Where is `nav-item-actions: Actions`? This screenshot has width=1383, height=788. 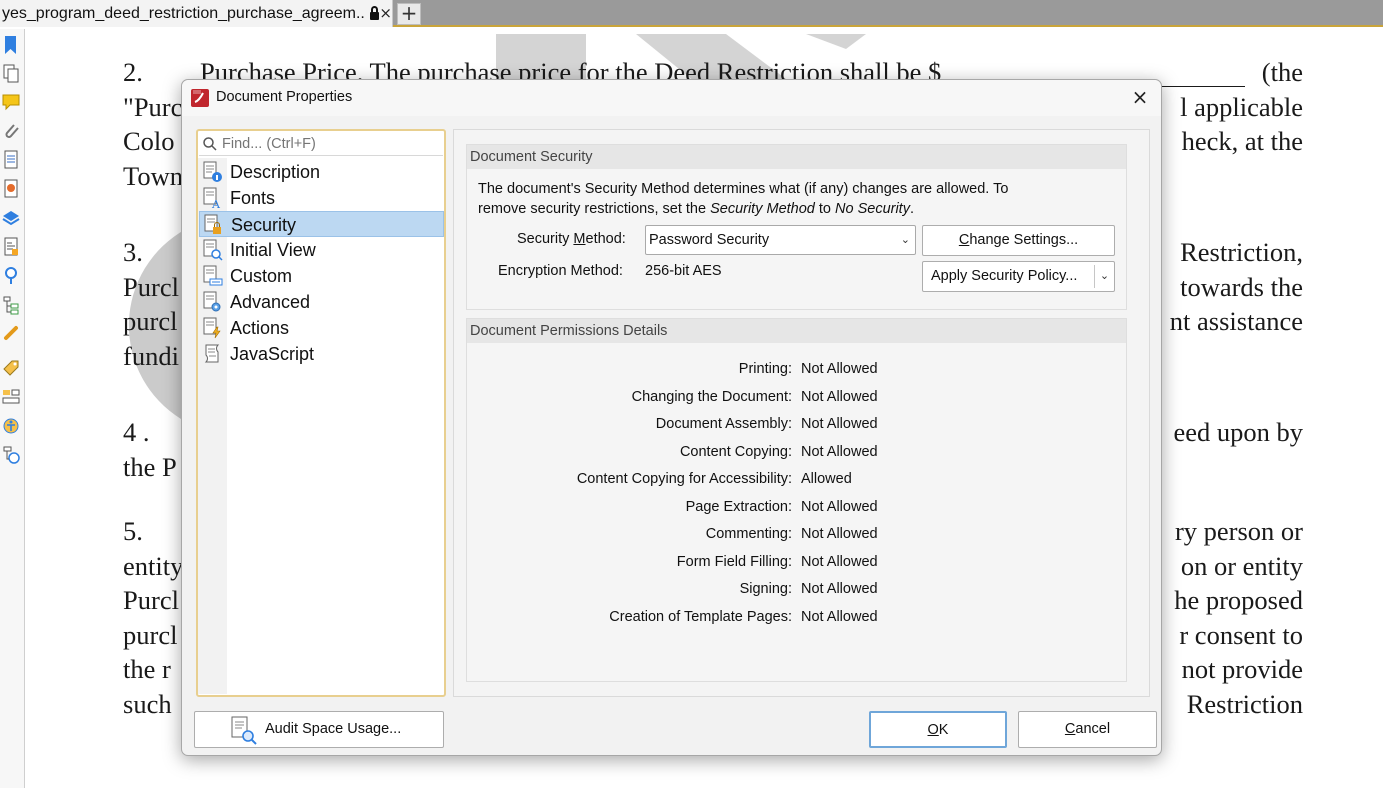
nav-item-actions: Actions is located at coordinates (321, 328).